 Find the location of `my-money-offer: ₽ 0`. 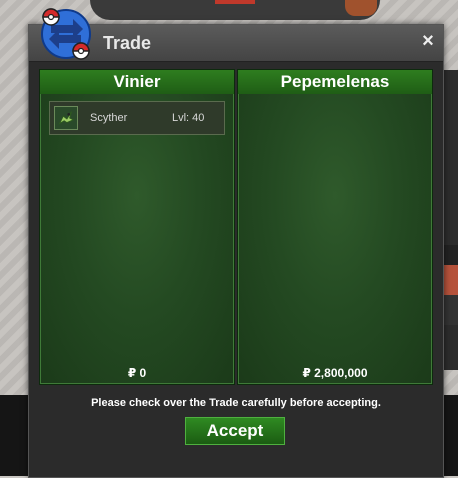

my-money-offer: ₽ 0 is located at coordinates (137, 373).